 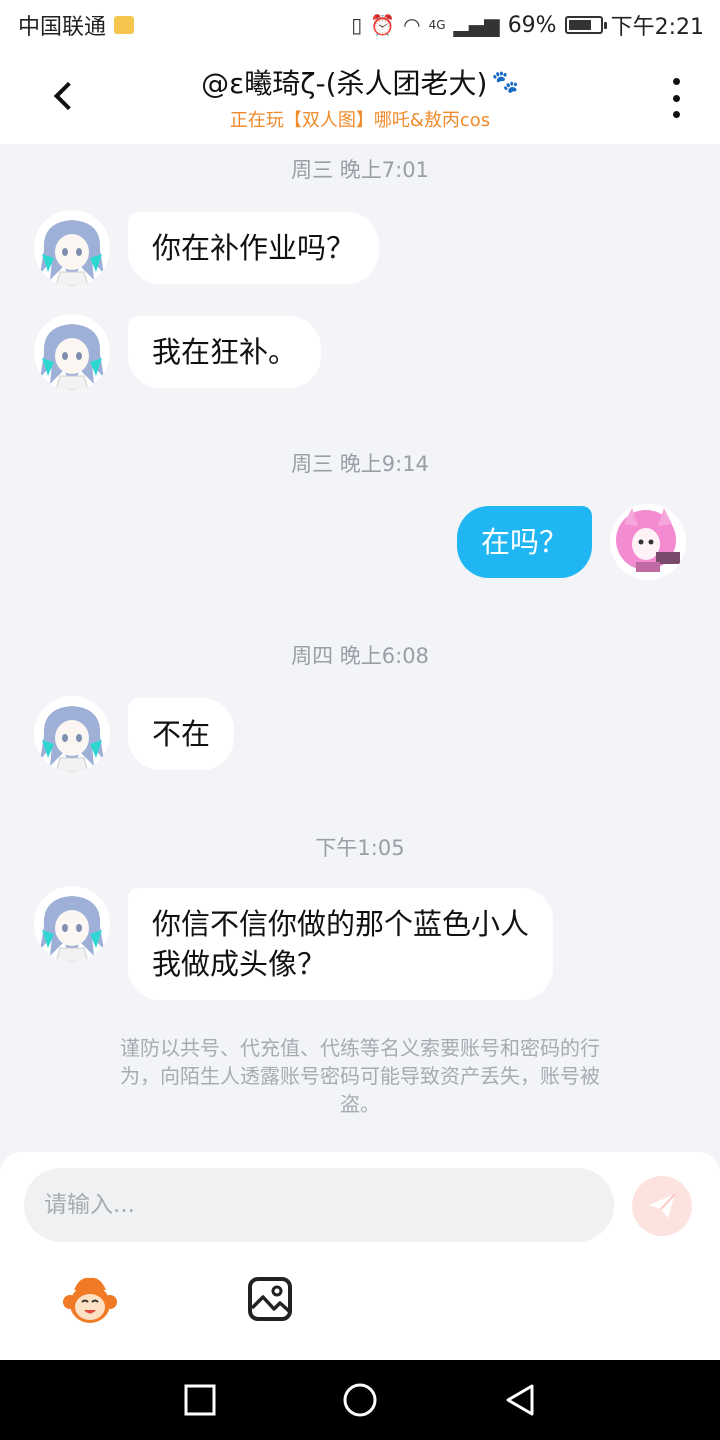 What do you see at coordinates (532, 25) in the screenshot?
I see `battery-percent: 69%` at bounding box center [532, 25].